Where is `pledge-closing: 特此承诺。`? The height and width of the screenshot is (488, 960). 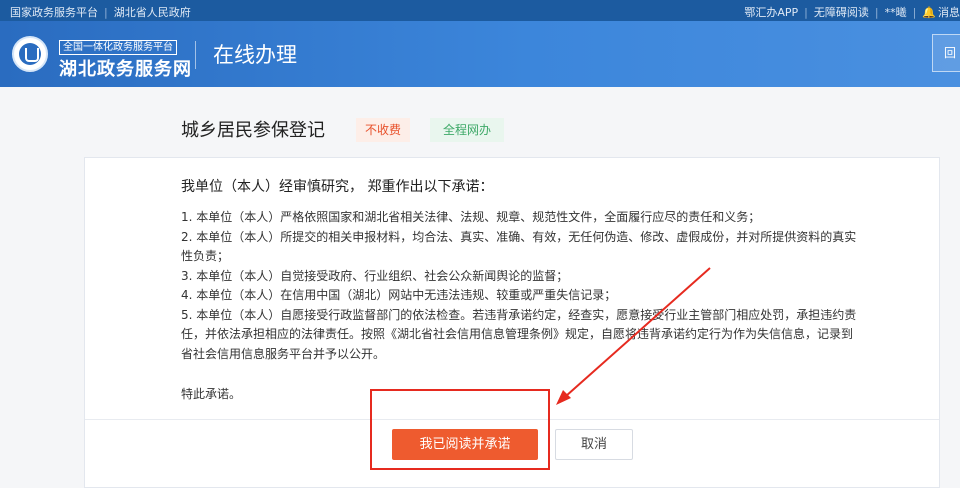 pledge-closing: 特此承诺。 is located at coordinates (211, 394).